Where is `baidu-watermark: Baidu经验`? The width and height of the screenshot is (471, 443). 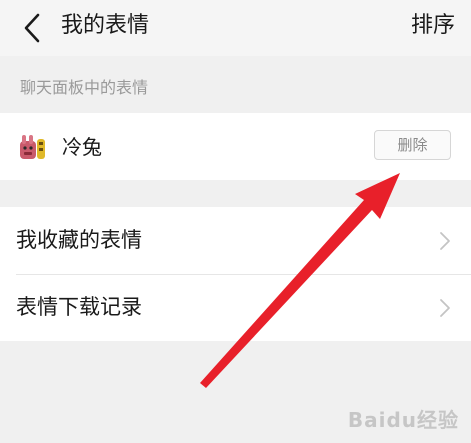 baidu-watermark: Baidu经验 is located at coordinates (403, 420).